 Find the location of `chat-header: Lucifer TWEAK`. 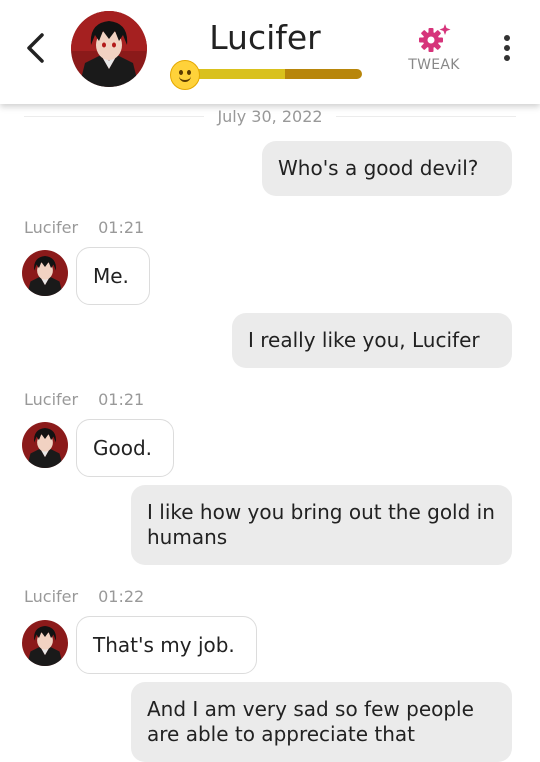

chat-header: Lucifer TWEAK is located at coordinates (270, 52).